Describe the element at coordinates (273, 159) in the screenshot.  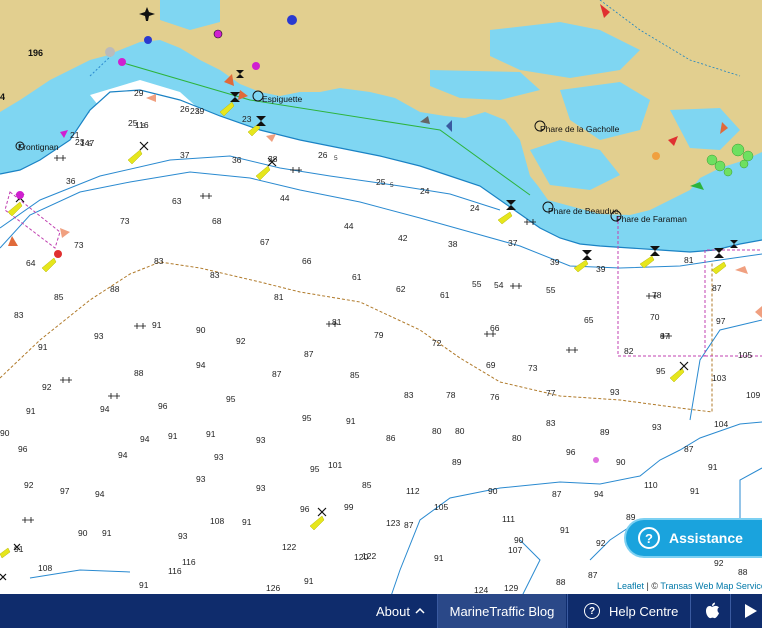
I see `depth-sounding: 38` at that location.